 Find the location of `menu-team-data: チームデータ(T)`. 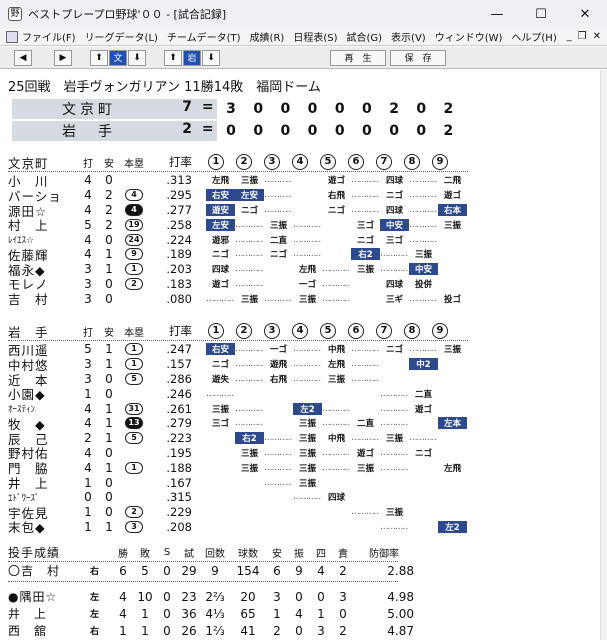

menu-team-data: チームデータ(T) is located at coordinates (204, 36).